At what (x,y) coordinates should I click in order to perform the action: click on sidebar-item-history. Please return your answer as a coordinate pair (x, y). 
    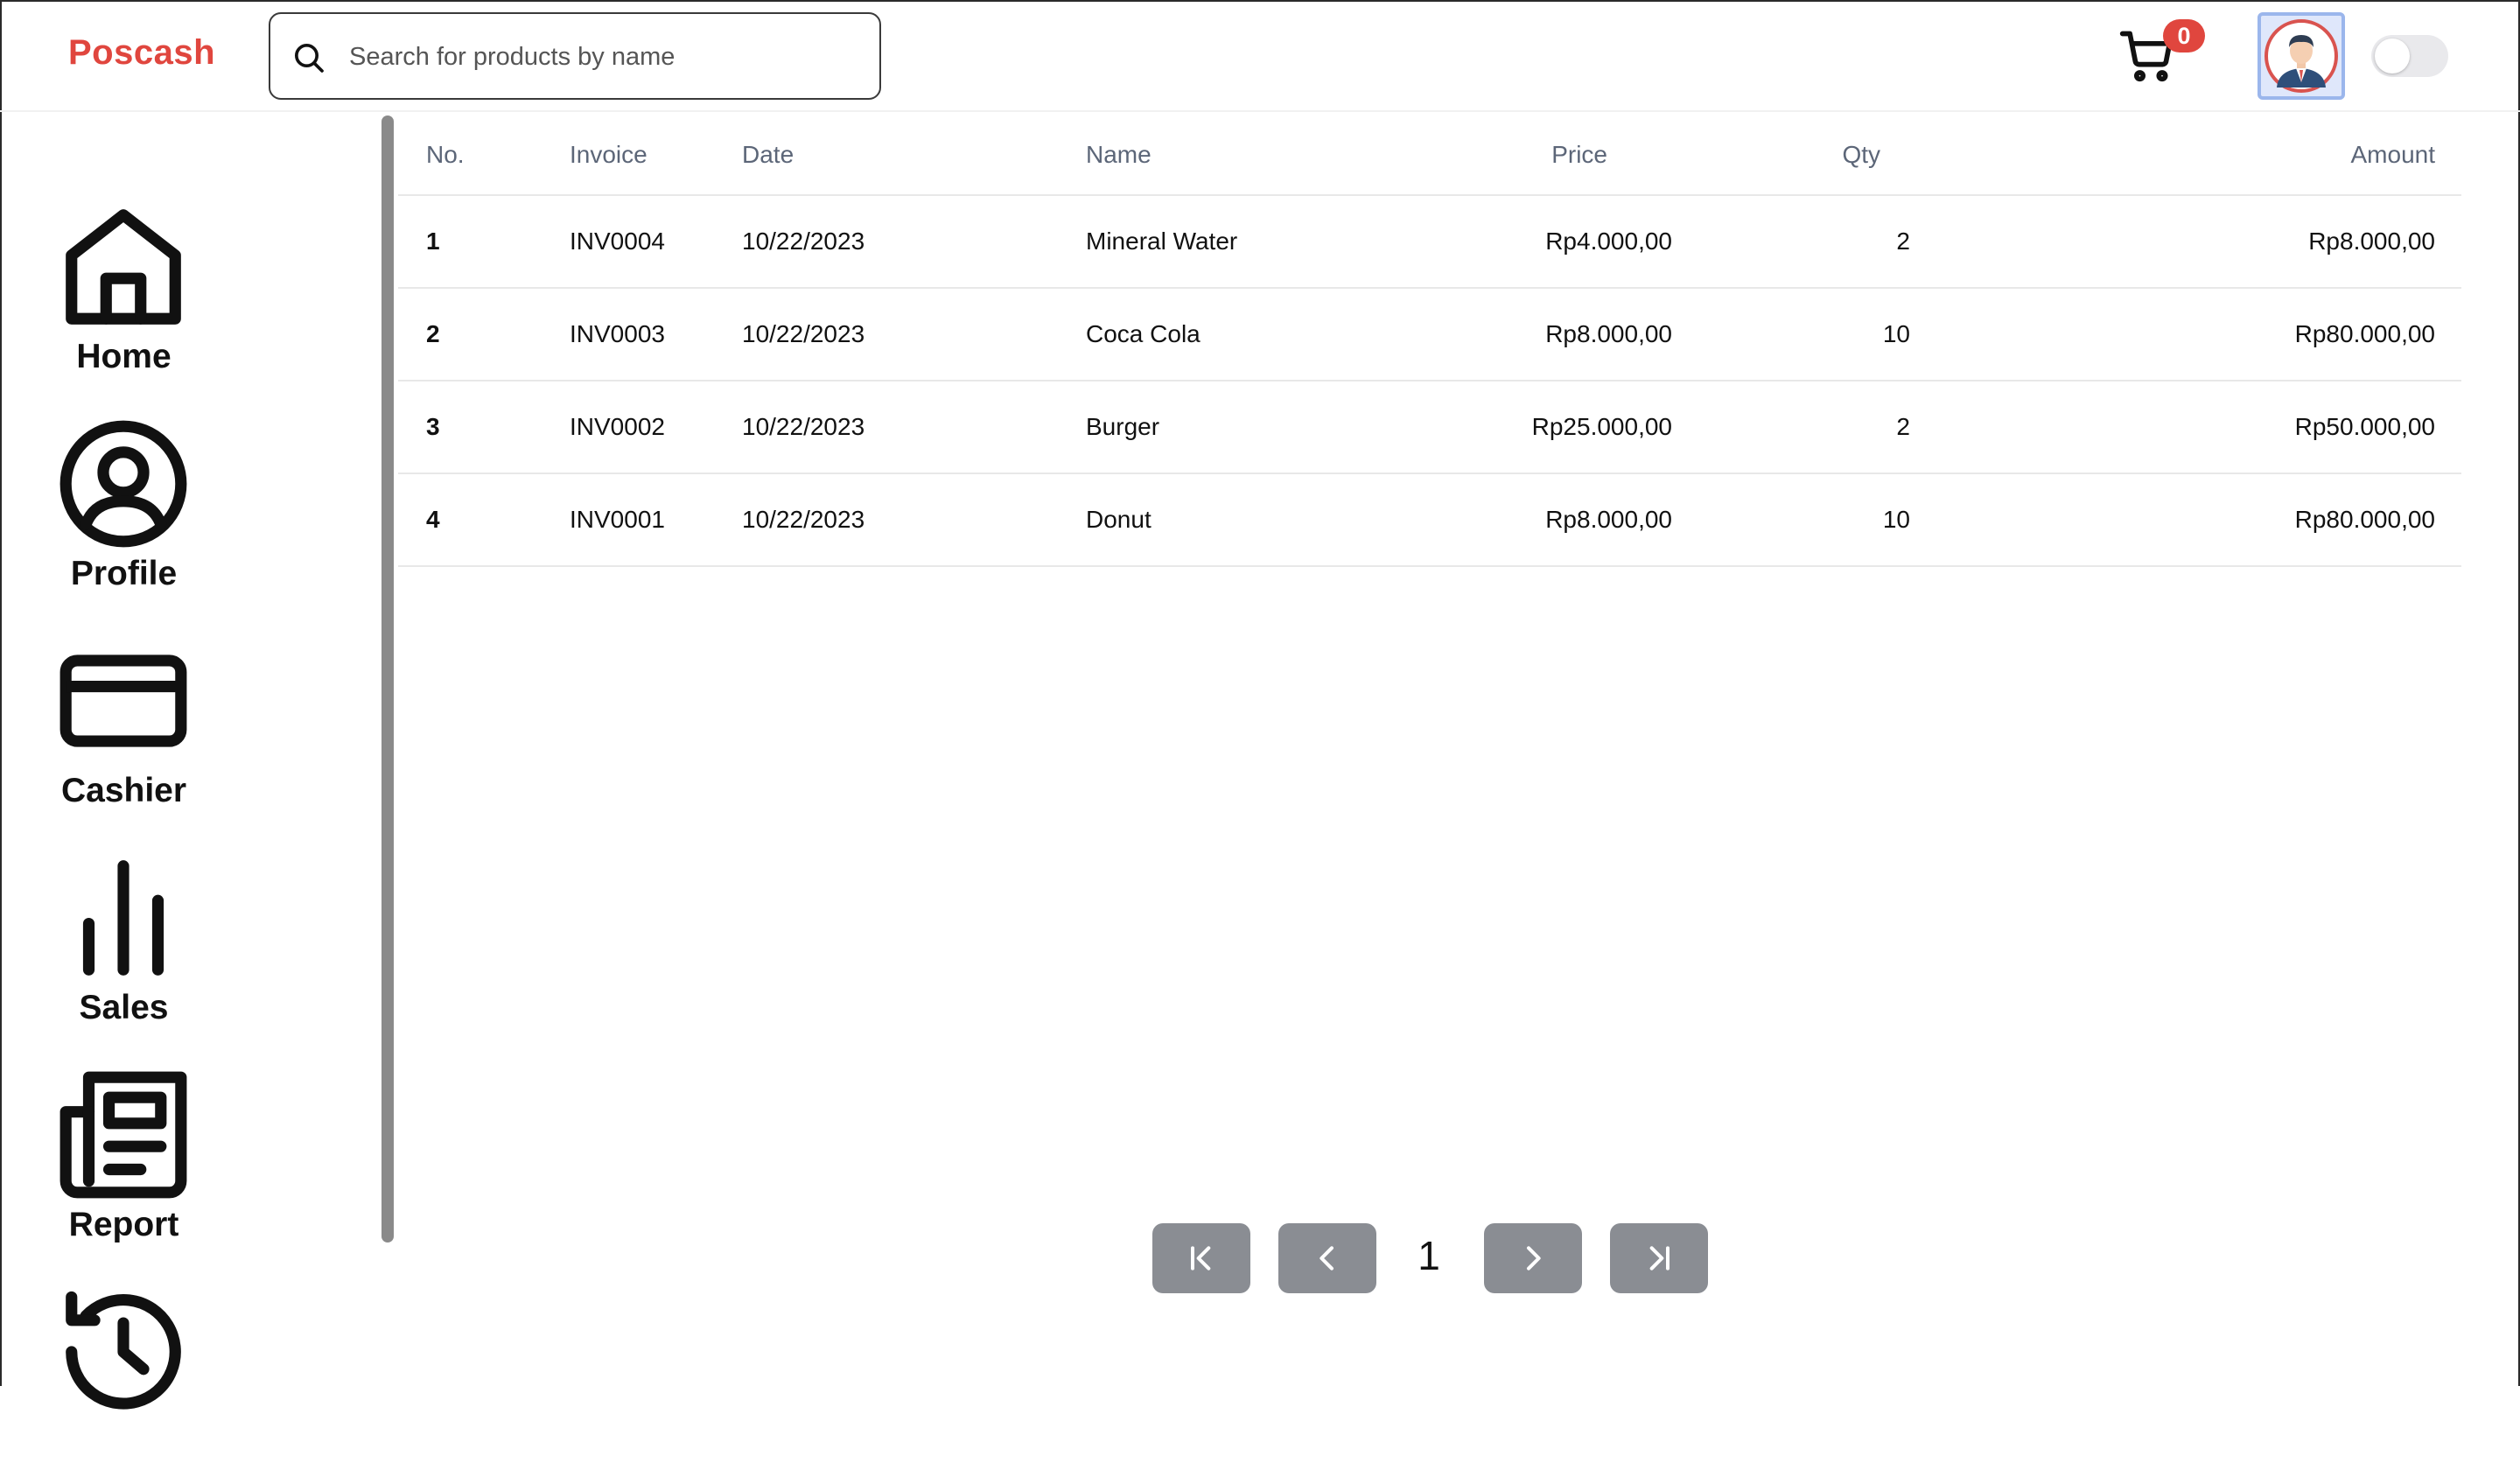
    Looking at the image, I should click on (124, 1383).